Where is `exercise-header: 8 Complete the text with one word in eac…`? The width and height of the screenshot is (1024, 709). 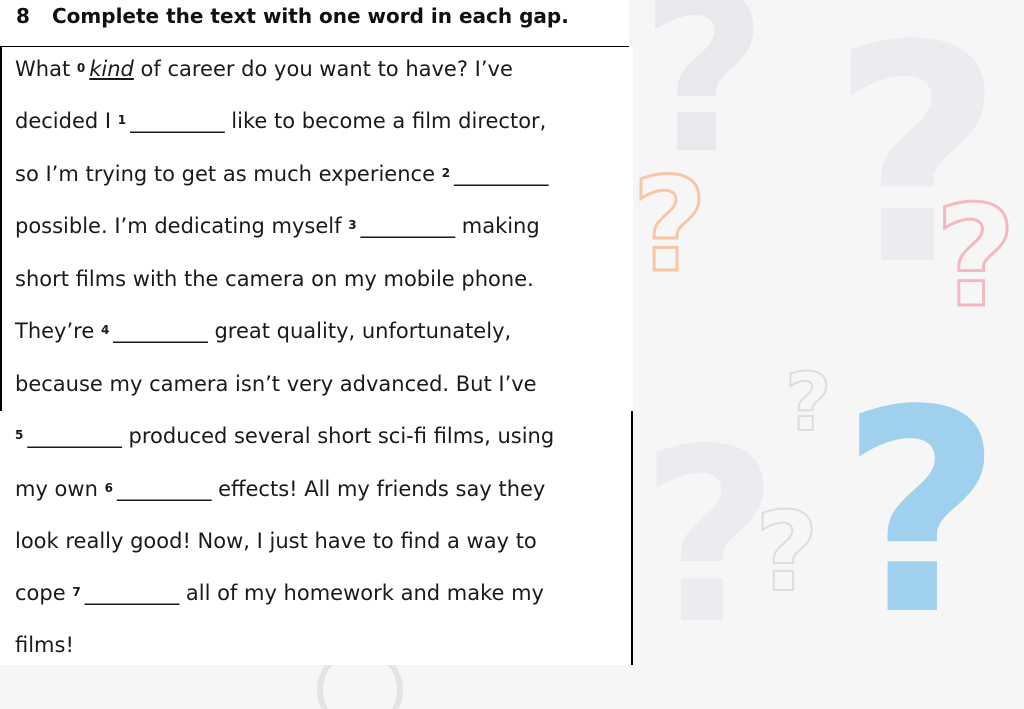 exercise-header: 8 Complete the text with one word in eac… is located at coordinates (314, 24).